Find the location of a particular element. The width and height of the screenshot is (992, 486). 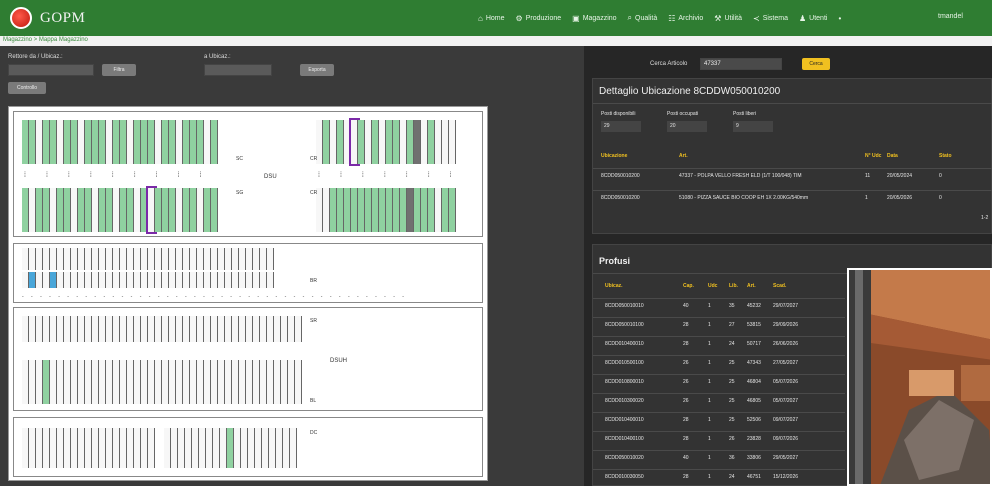

profili-cell: 40 is located at coordinates (686, 458).